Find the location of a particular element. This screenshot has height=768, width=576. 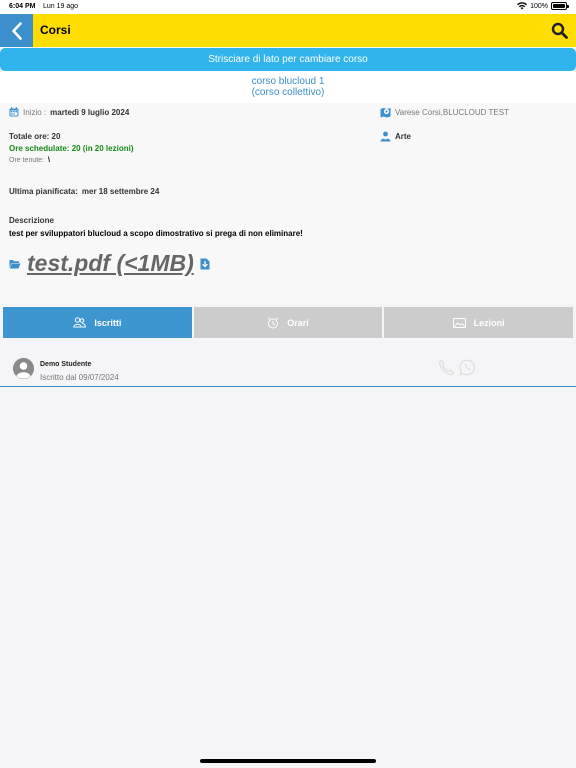

course-name: corso blucloud 1 is located at coordinates (288, 81).